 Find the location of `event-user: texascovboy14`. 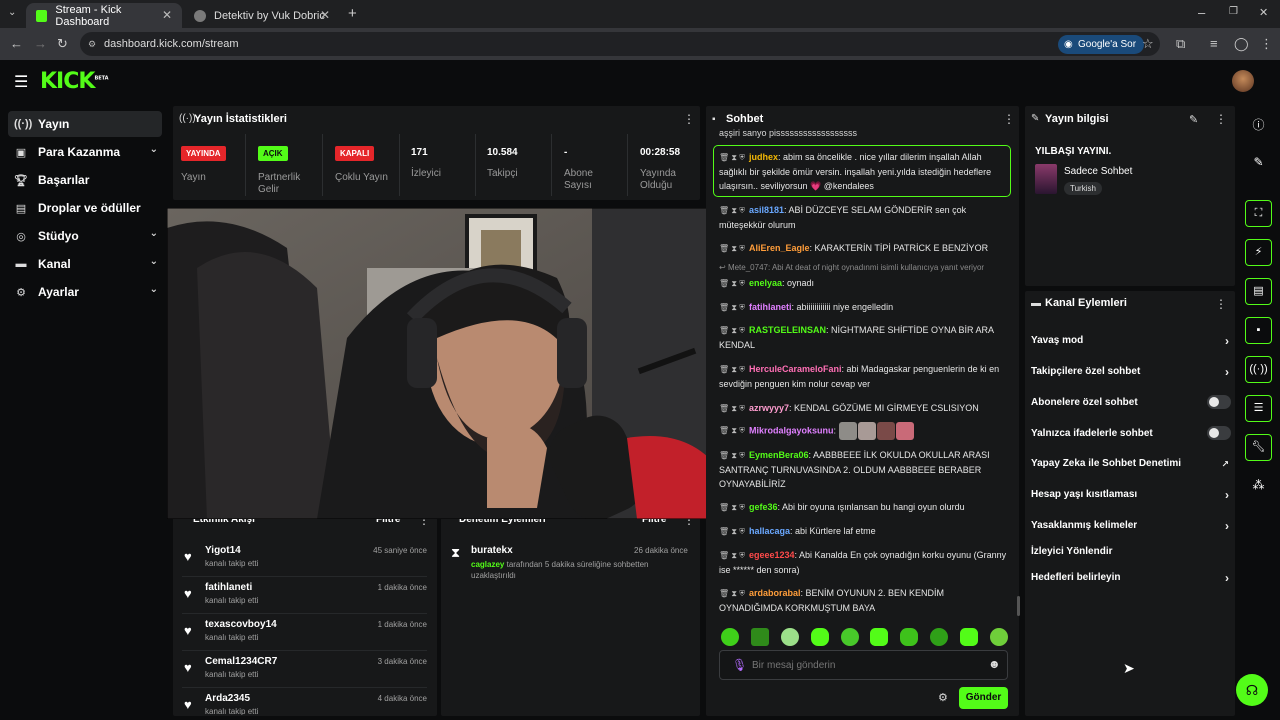

event-user: texascovboy14 is located at coordinates (241, 624).